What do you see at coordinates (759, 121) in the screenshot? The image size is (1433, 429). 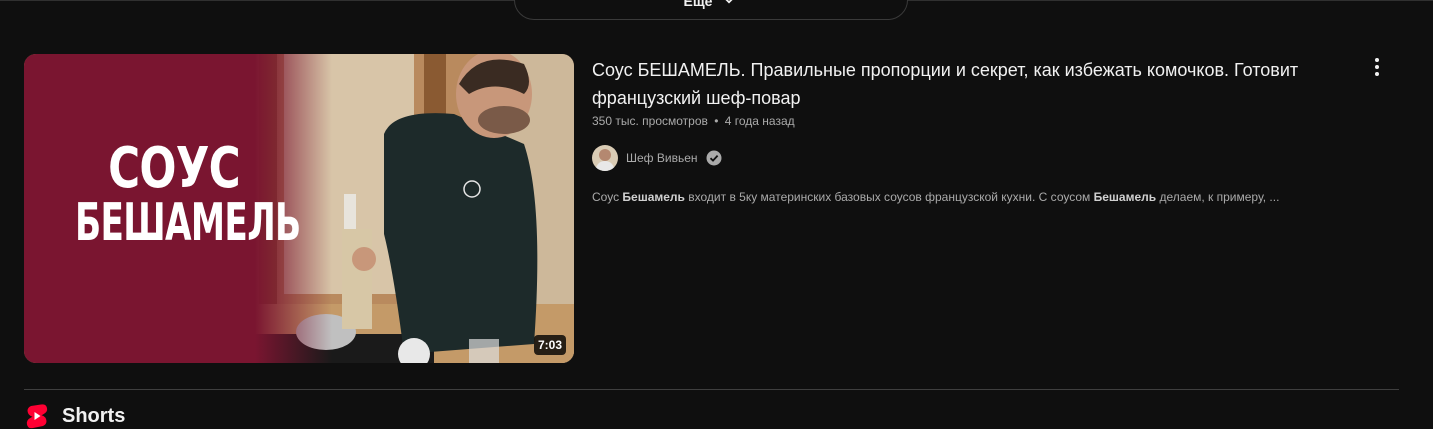 I see `upload-age: 4 года назад` at bounding box center [759, 121].